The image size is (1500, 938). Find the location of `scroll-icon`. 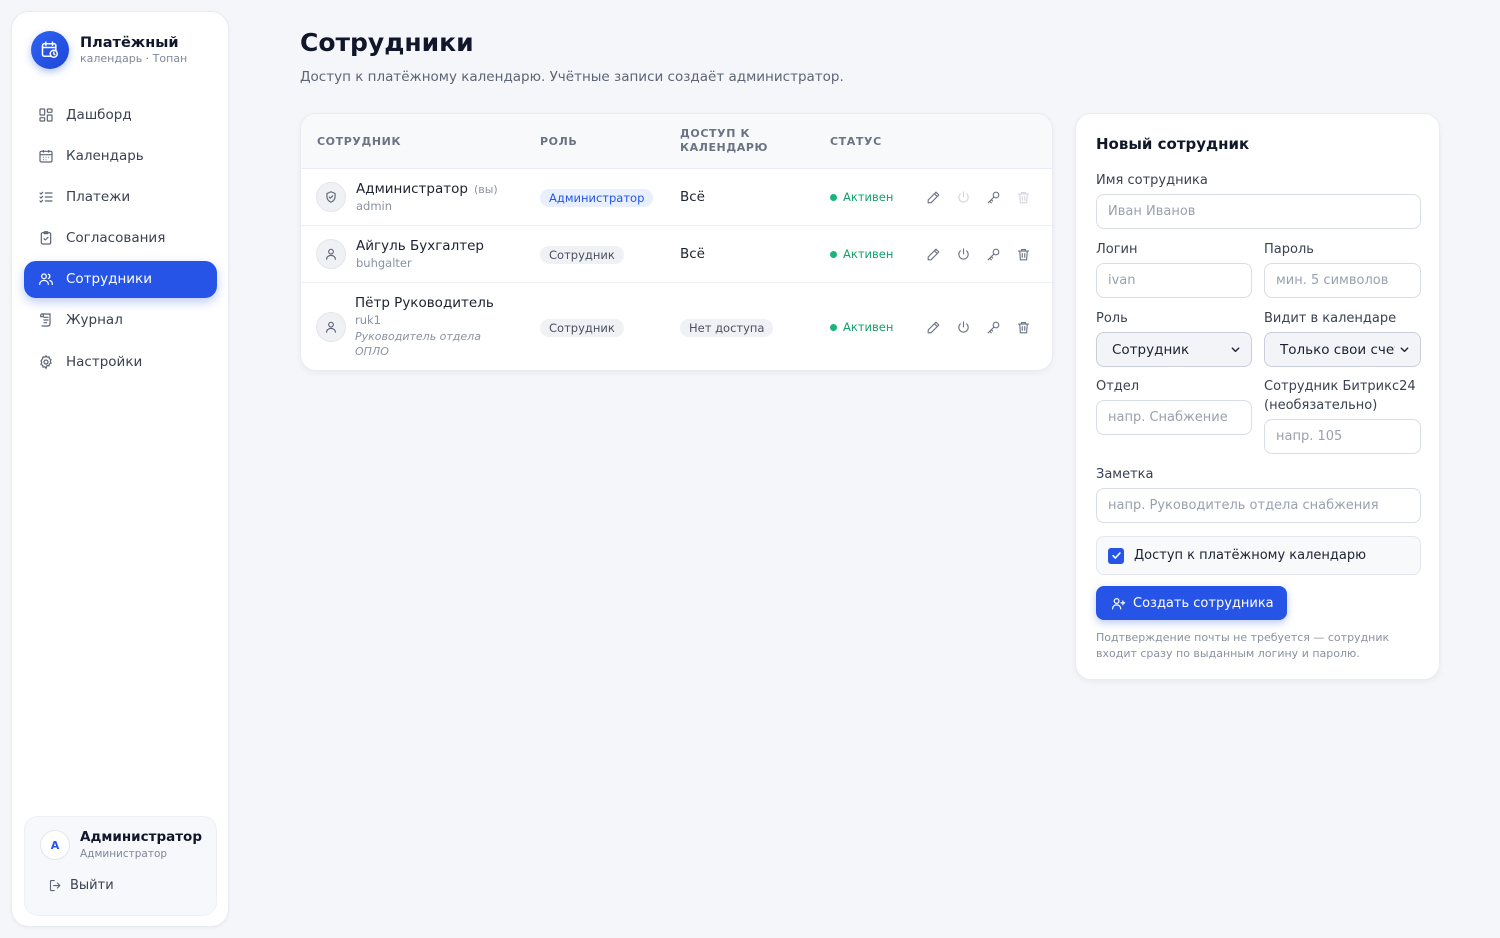

scroll-icon is located at coordinates (46, 320).